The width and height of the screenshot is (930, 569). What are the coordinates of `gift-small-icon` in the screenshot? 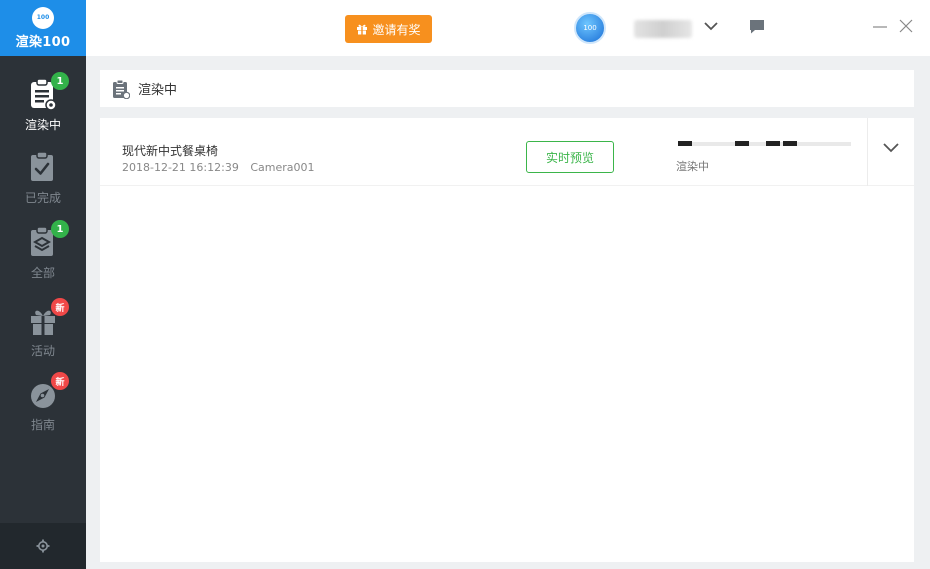 It's located at (362, 29).